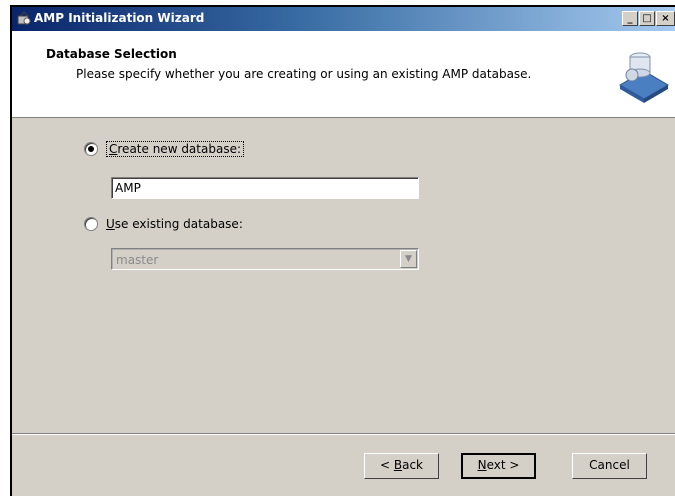 This screenshot has width=675, height=496. Describe the element at coordinates (175, 149) in the screenshot. I see `create-new-label: Create new database:` at that location.